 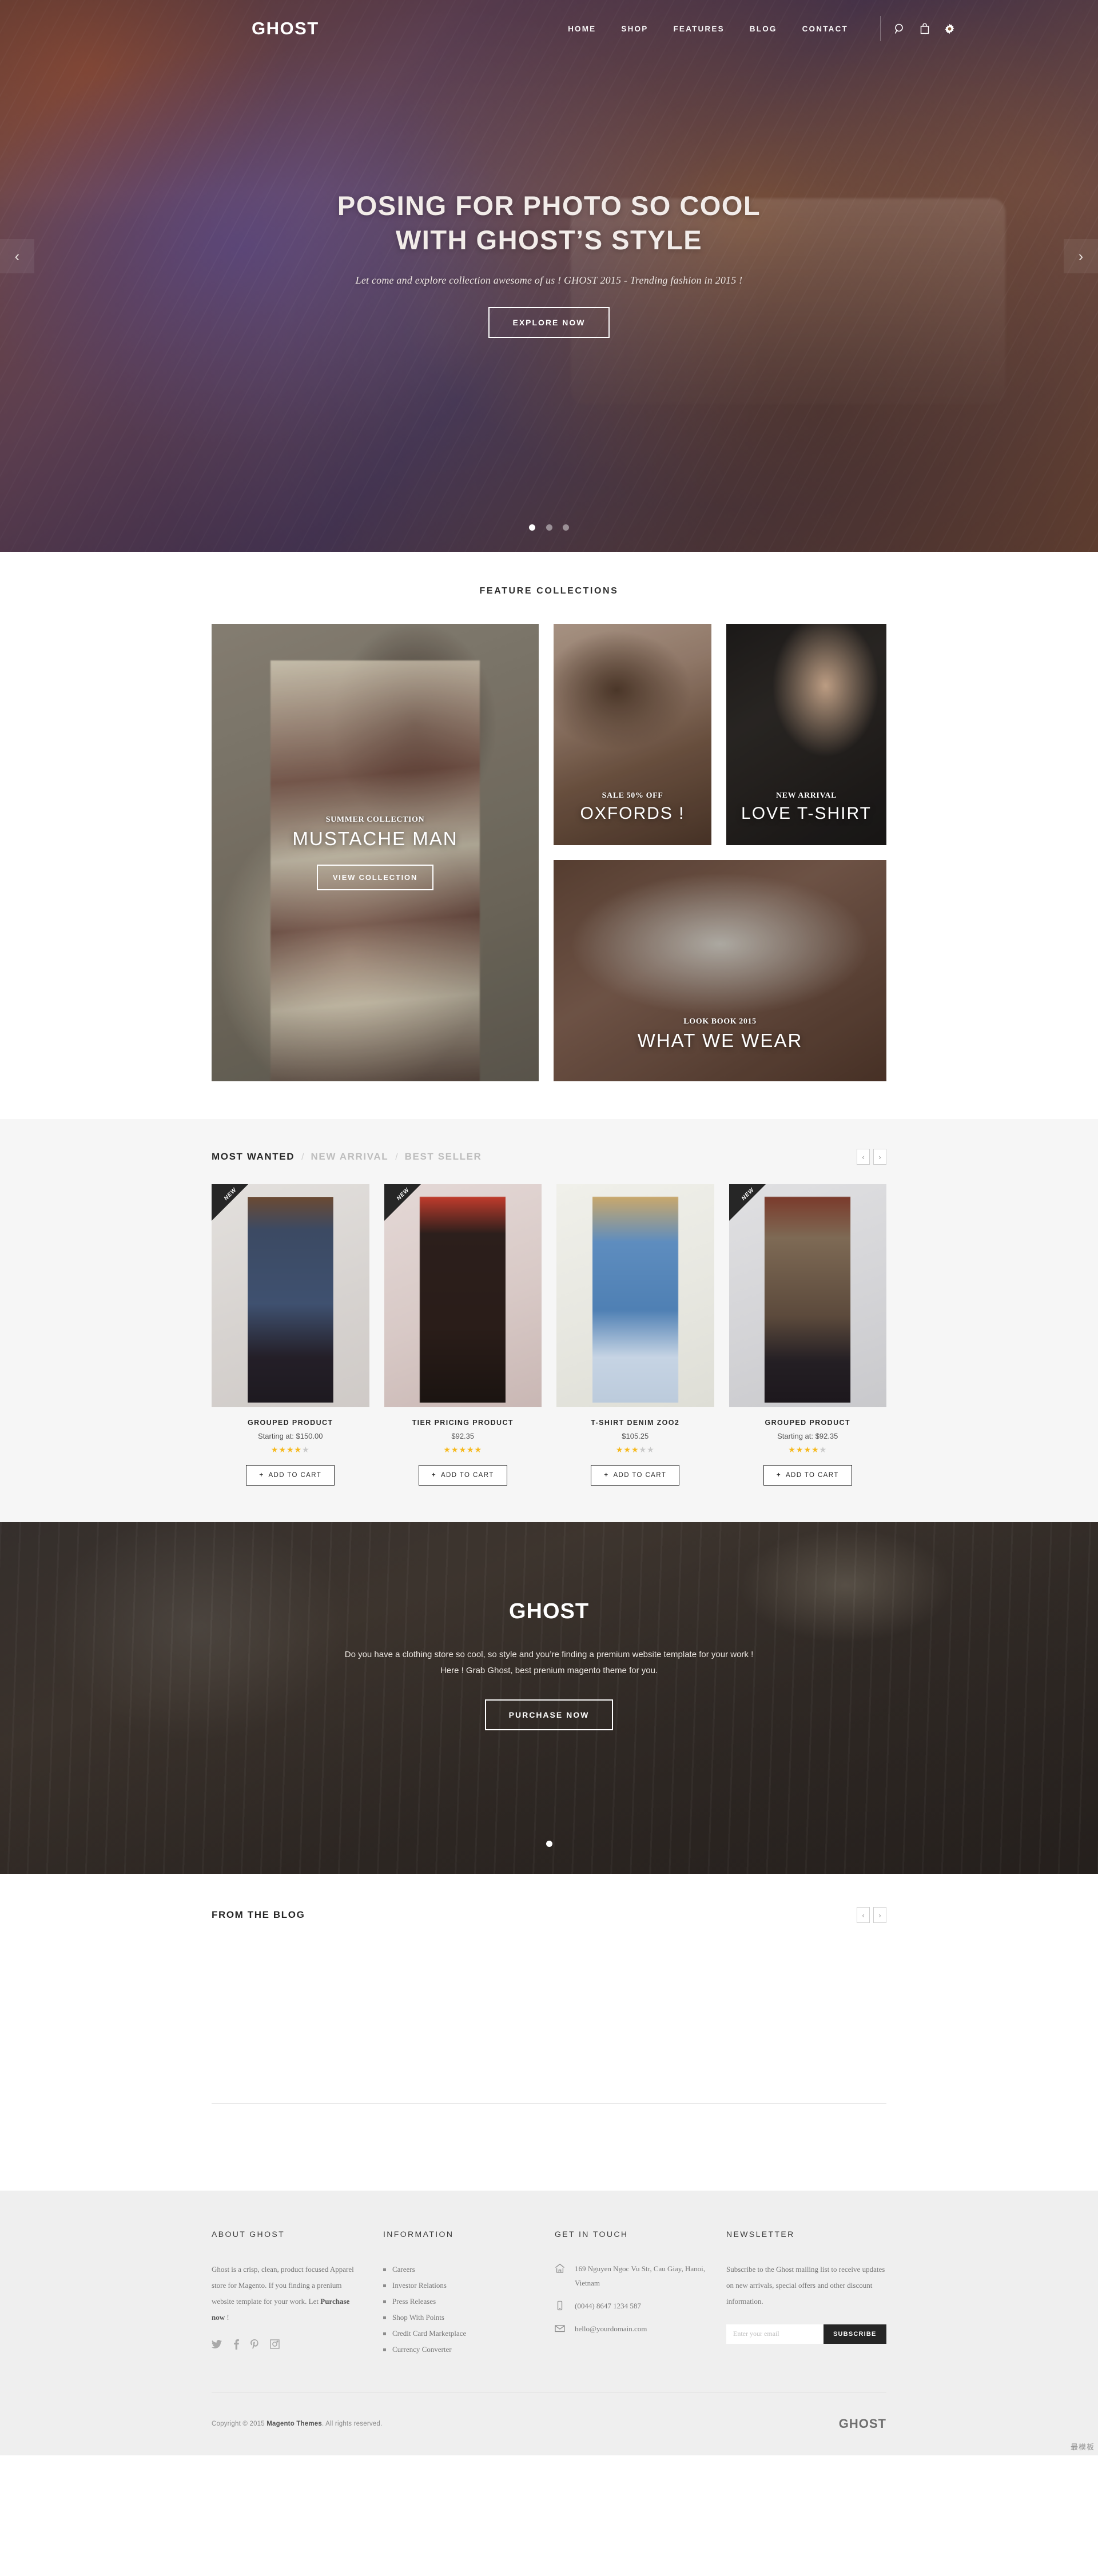 What do you see at coordinates (611, 2329) in the screenshot?
I see `contact-email: hello@yourdomain.com` at bounding box center [611, 2329].